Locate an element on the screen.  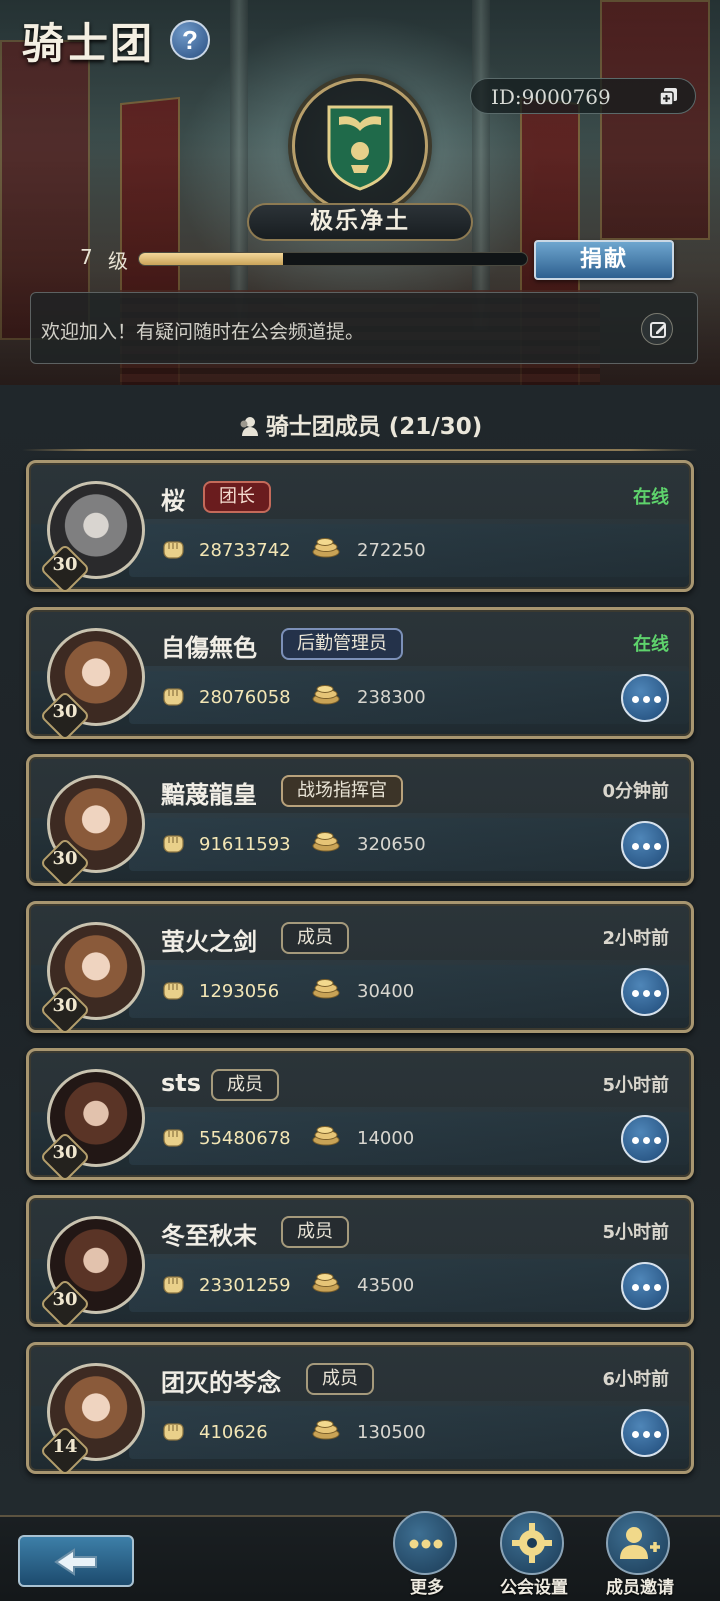
member-name: 团灭的岑念 is located at coordinates (221, 1383).